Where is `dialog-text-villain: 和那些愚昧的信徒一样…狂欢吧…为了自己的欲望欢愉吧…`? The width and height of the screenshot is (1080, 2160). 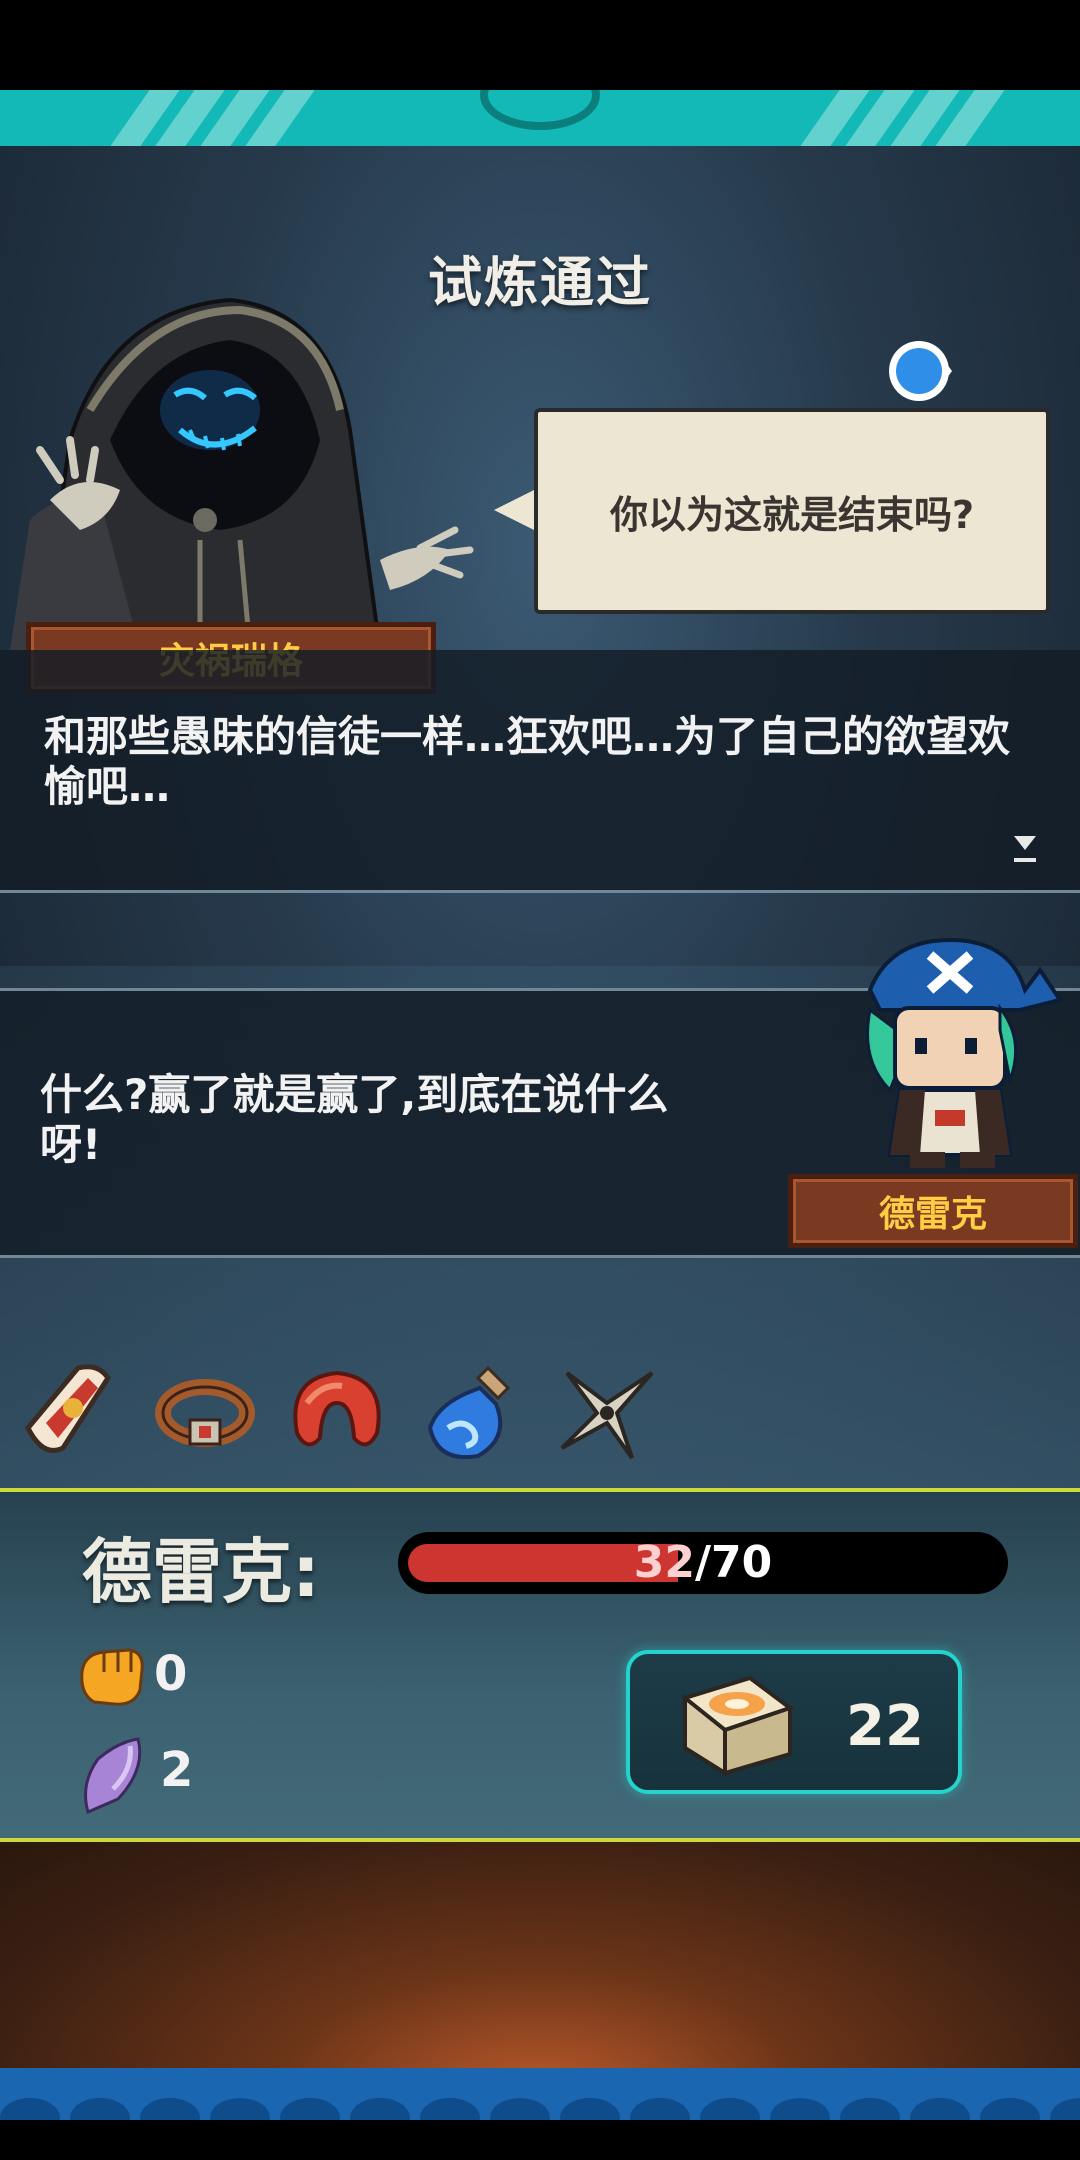
dialog-text-villain: 和那些愚昧的信徒一样…狂欢吧…为了自己的欲望欢愉吧… is located at coordinates (527, 761).